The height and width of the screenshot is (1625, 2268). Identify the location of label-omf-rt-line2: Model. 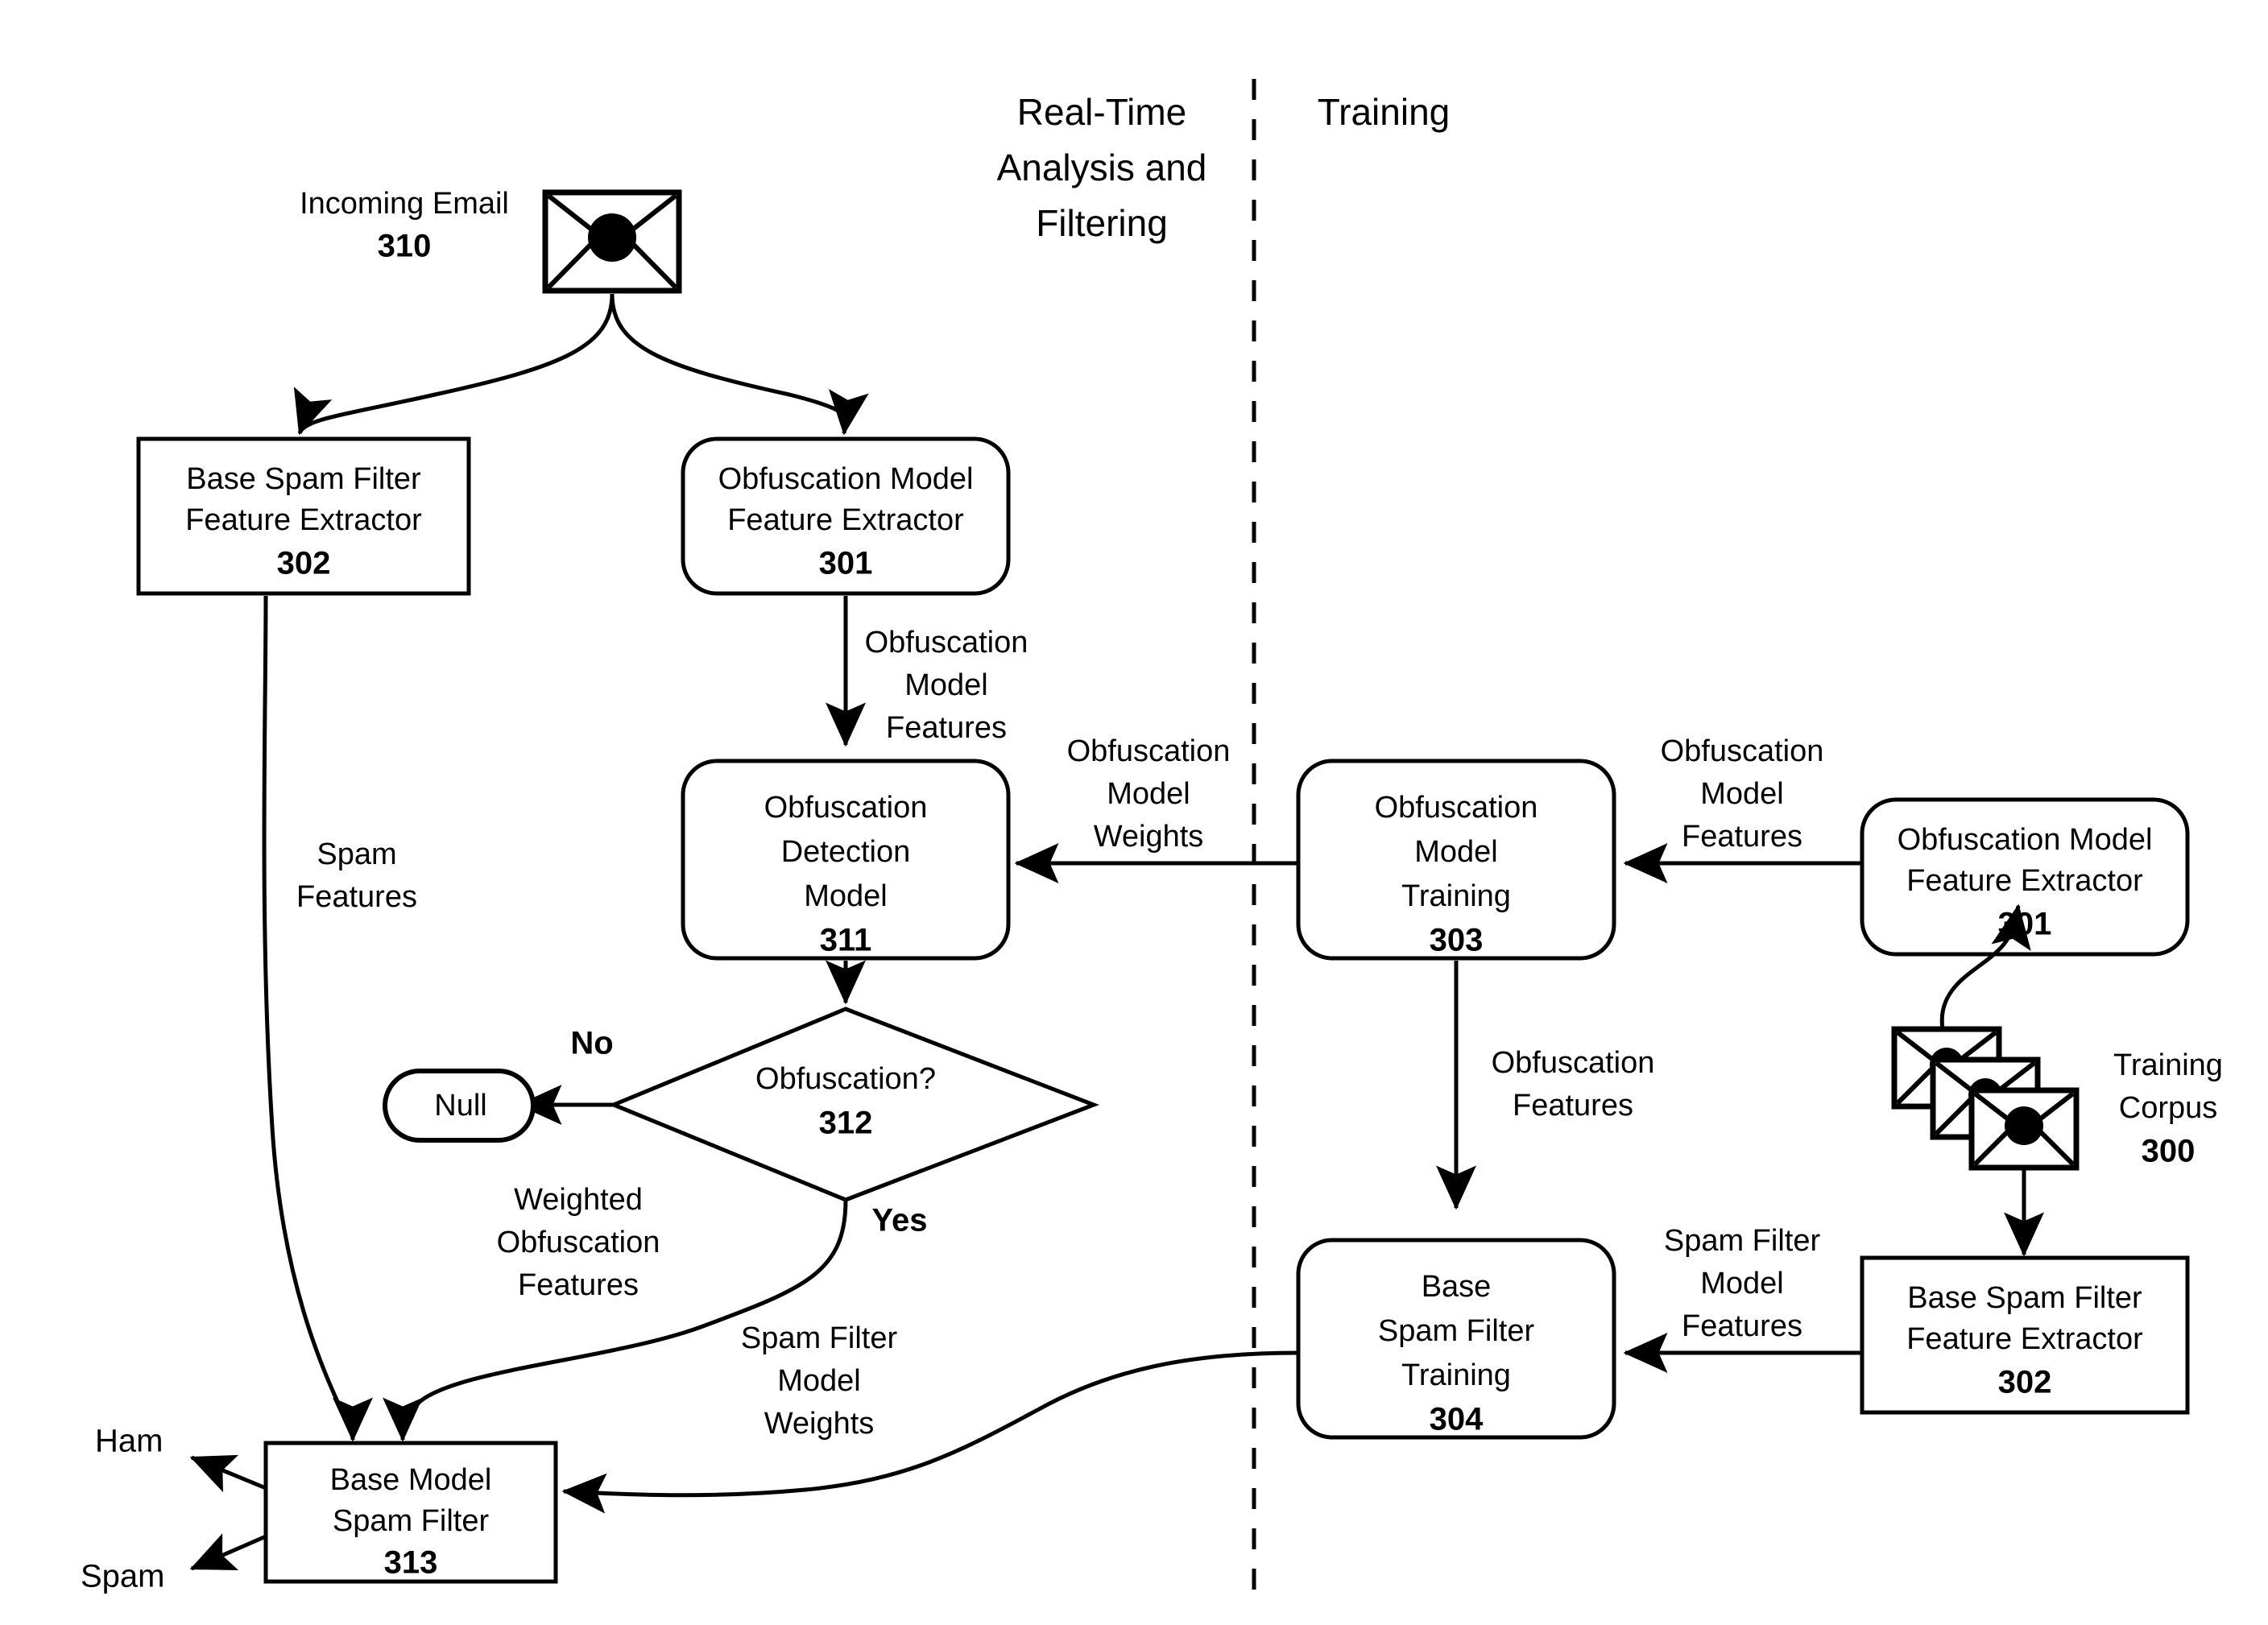
(946, 685).